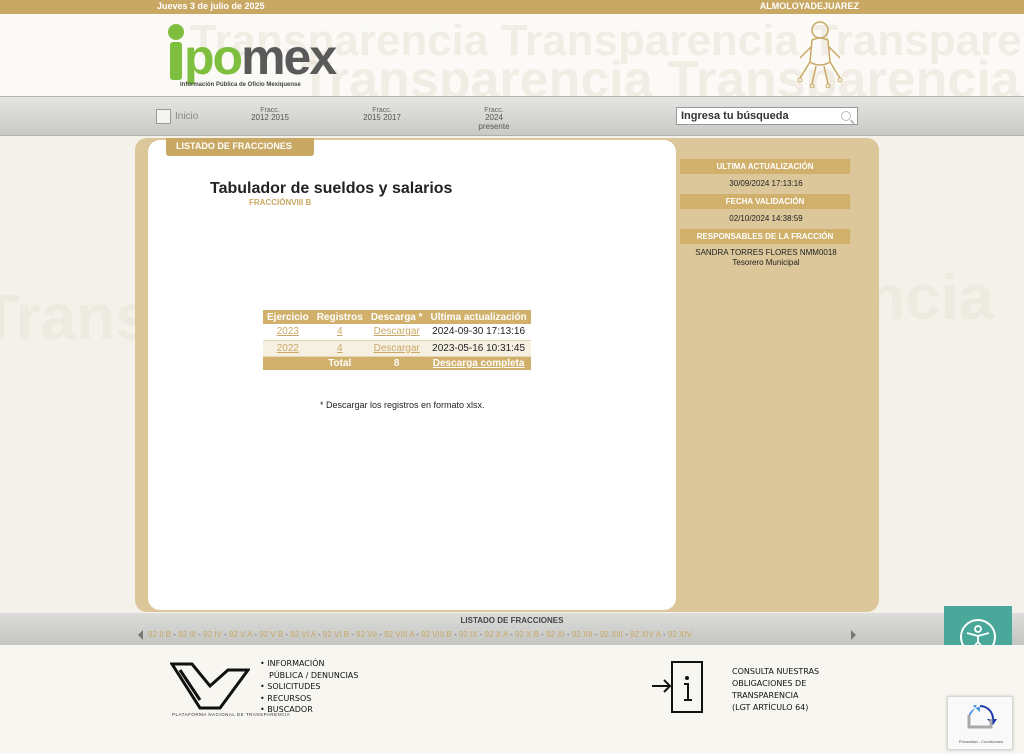 The height and width of the screenshot is (754, 1024). Describe the element at coordinates (853, 635) in the screenshot. I see `arrow-right-icon` at that location.